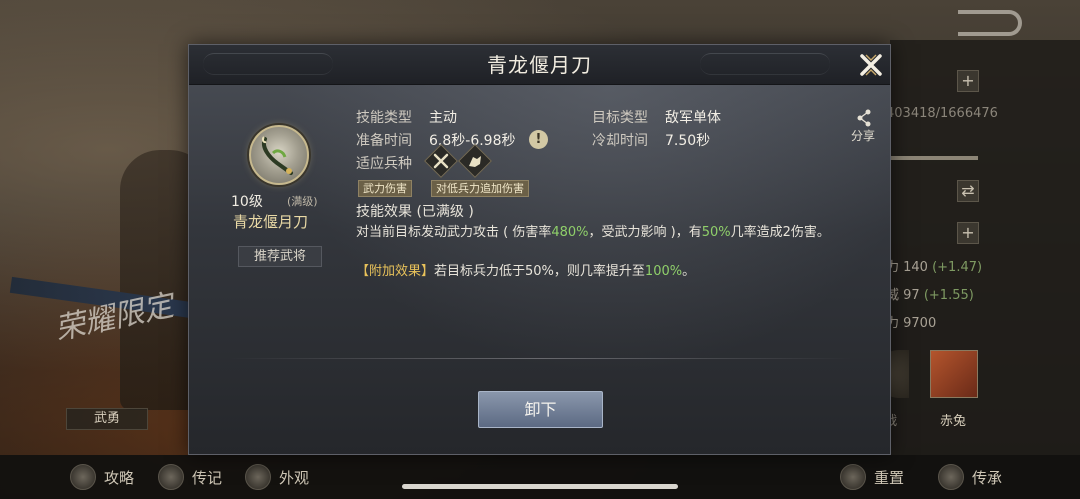  Describe the element at coordinates (987, 477) in the screenshot. I see `inherit-label: 传承` at that location.